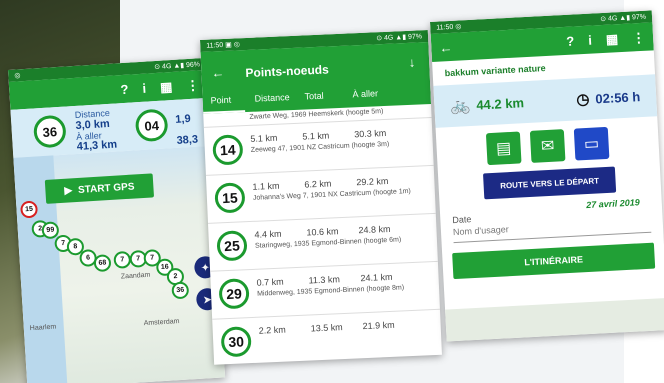 Image resolution: width=664 pixels, height=383 pixels. What do you see at coordinates (365, 93) in the screenshot?
I see `column-header-aller: À aller` at bounding box center [365, 93].